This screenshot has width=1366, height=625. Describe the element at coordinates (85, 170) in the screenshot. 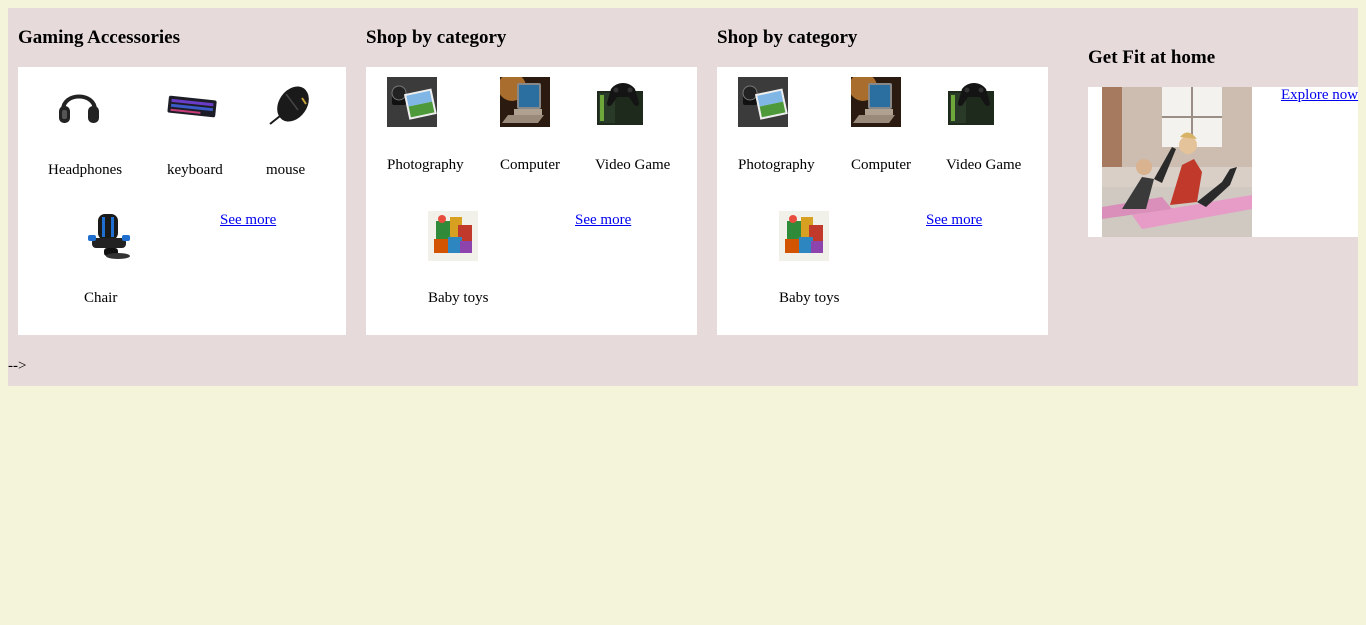

I see `headphones-label: Headphones` at that location.